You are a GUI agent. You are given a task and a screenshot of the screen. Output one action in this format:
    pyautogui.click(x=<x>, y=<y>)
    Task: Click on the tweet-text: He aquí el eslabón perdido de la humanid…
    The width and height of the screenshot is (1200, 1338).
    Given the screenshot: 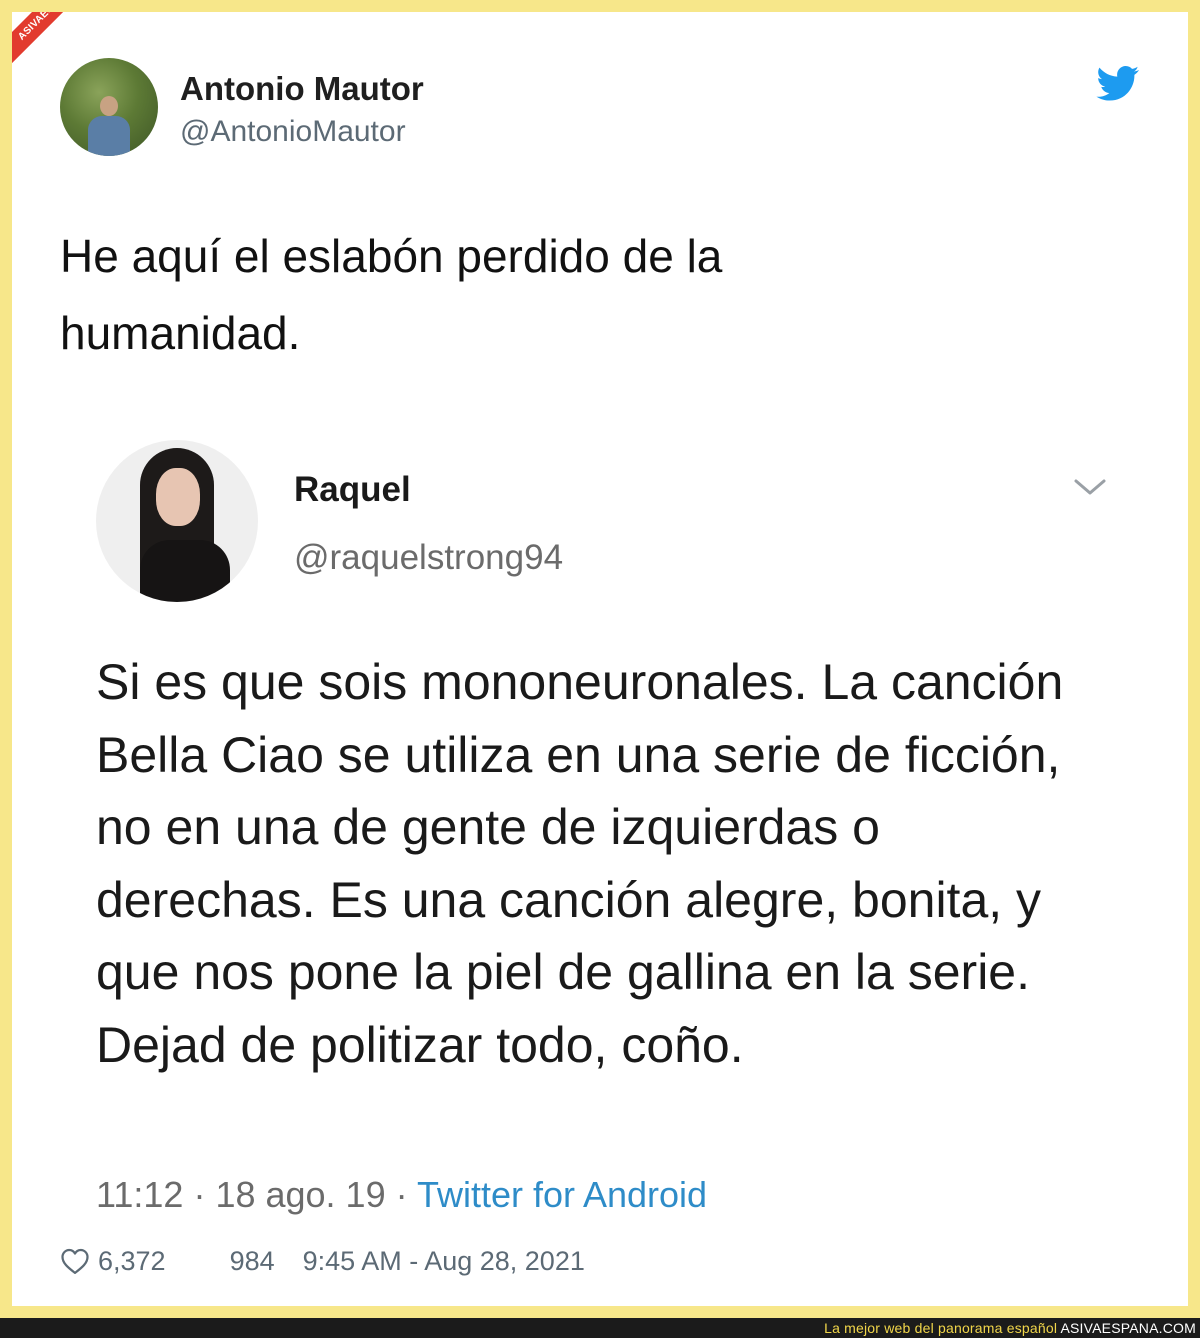 What is the action you would take?
    pyautogui.click(x=391, y=294)
    